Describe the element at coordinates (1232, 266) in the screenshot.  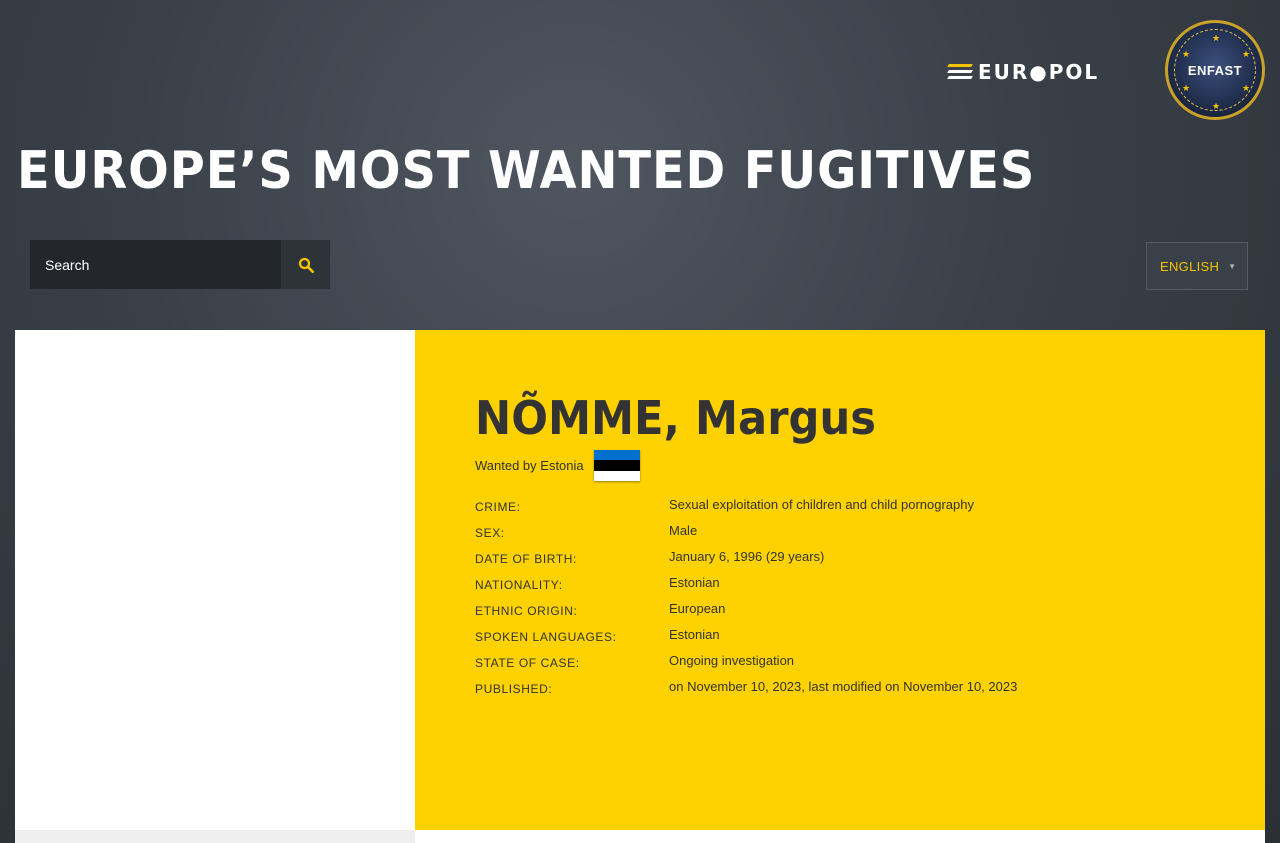
I see `chevron-down-icon: ▼` at that location.